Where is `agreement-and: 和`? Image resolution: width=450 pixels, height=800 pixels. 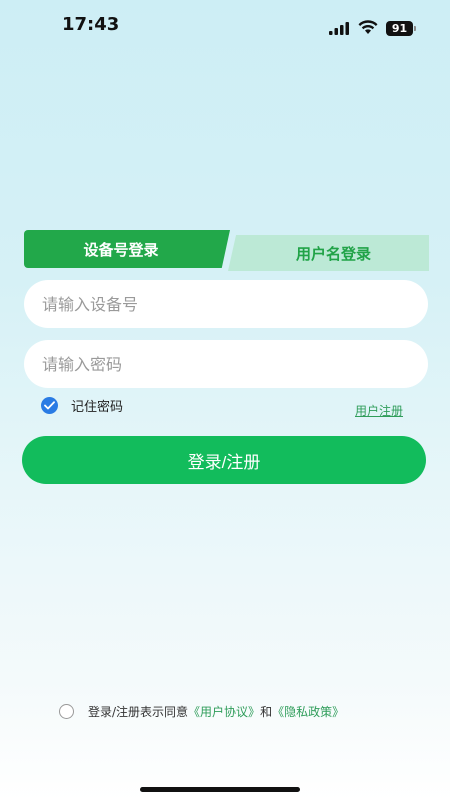
agreement-and: 和 is located at coordinates (266, 712).